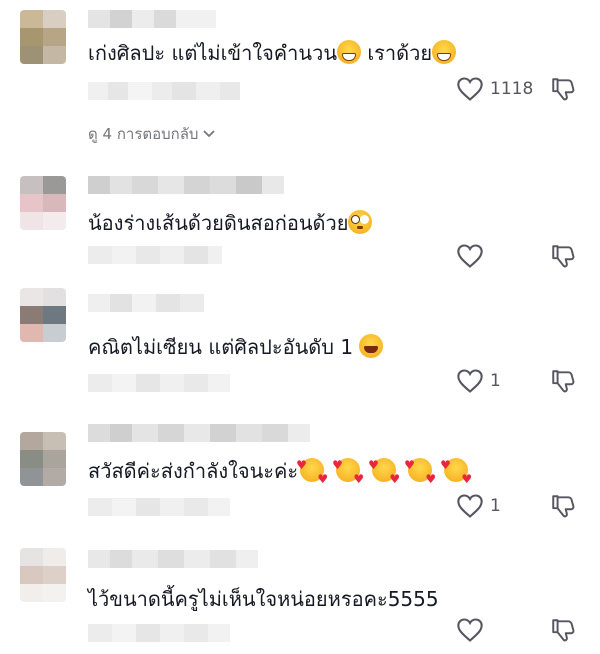  I want to click on comment-text: เก่งศิลปะ แต่ไม่เข้าใจคำนวน เราด้วย, so click(272, 53).